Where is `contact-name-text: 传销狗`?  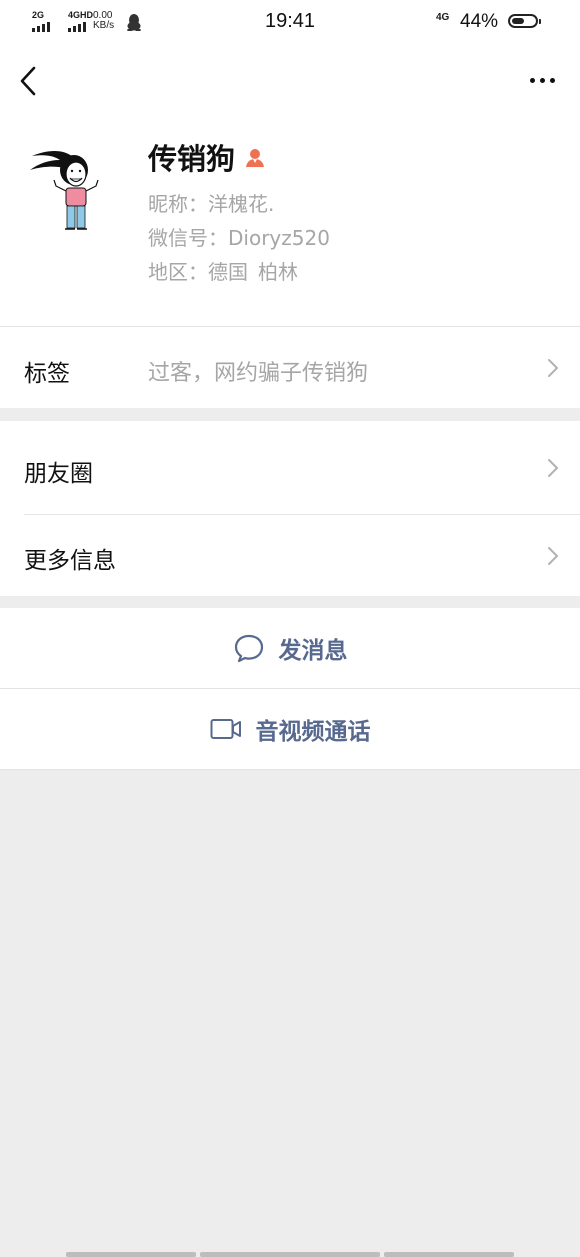 contact-name-text: 传销狗 is located at coordinates (192, 159).